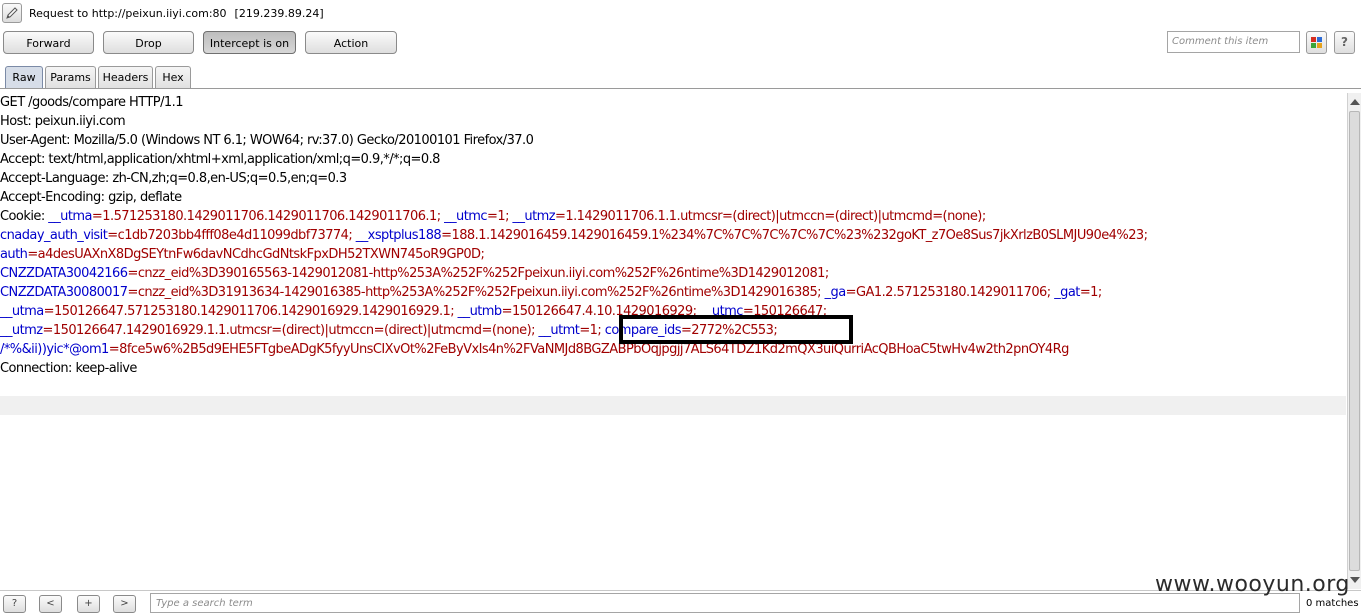 This screenshot has width=1361, height=615. What do you see at coordinates (725, 603) in the screenshot?
I see `search-input: Type a search term` at bounding box center [725, 603].